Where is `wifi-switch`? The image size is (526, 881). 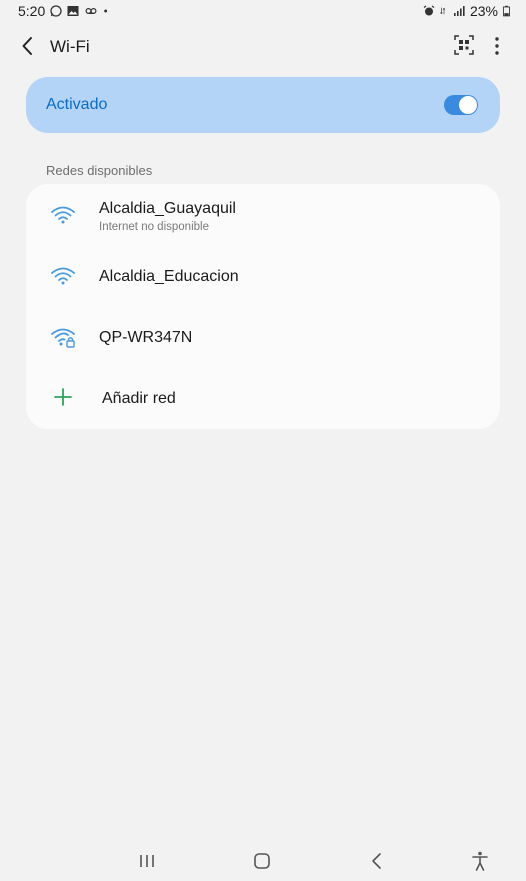 wifi-switch is located at coordinates (461, 105).